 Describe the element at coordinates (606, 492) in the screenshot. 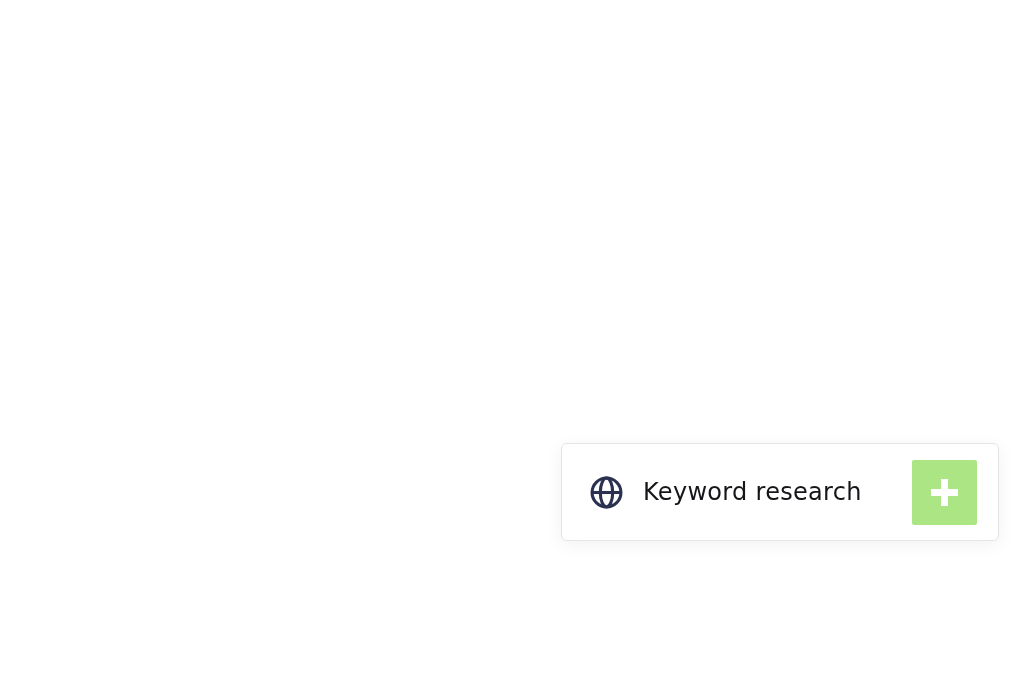

I see `globe-icon` at that location.